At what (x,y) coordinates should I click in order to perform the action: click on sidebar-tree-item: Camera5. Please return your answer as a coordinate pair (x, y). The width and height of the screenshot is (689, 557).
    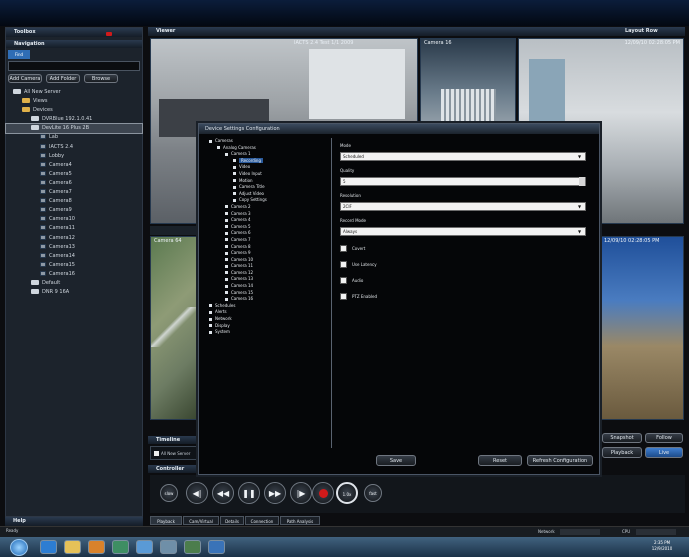
    Looking at the image, I should click on (74, 174).